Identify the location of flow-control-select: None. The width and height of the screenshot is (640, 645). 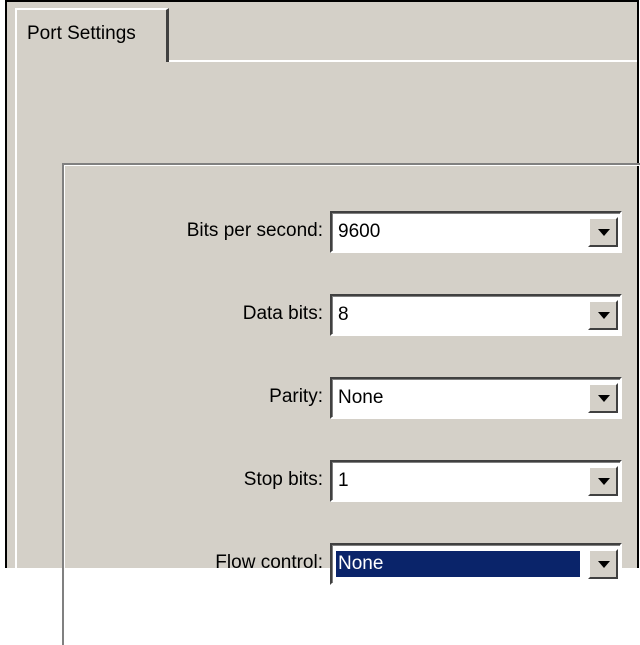
(476, 564).